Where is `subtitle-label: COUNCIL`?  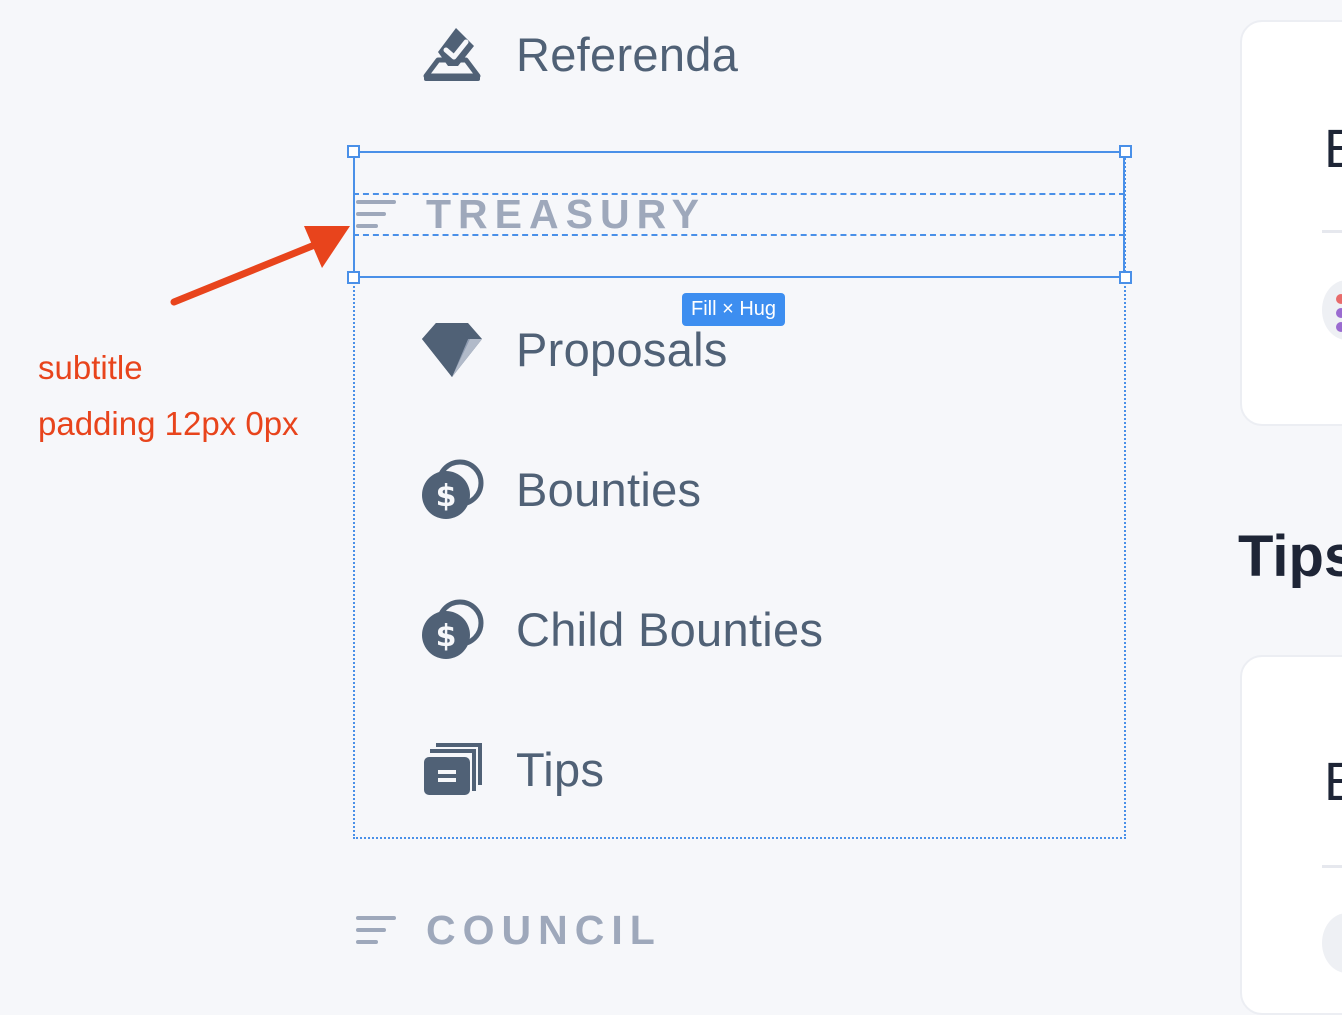
subtitle-label: COUNCIL is located at coordinates (544, 929).